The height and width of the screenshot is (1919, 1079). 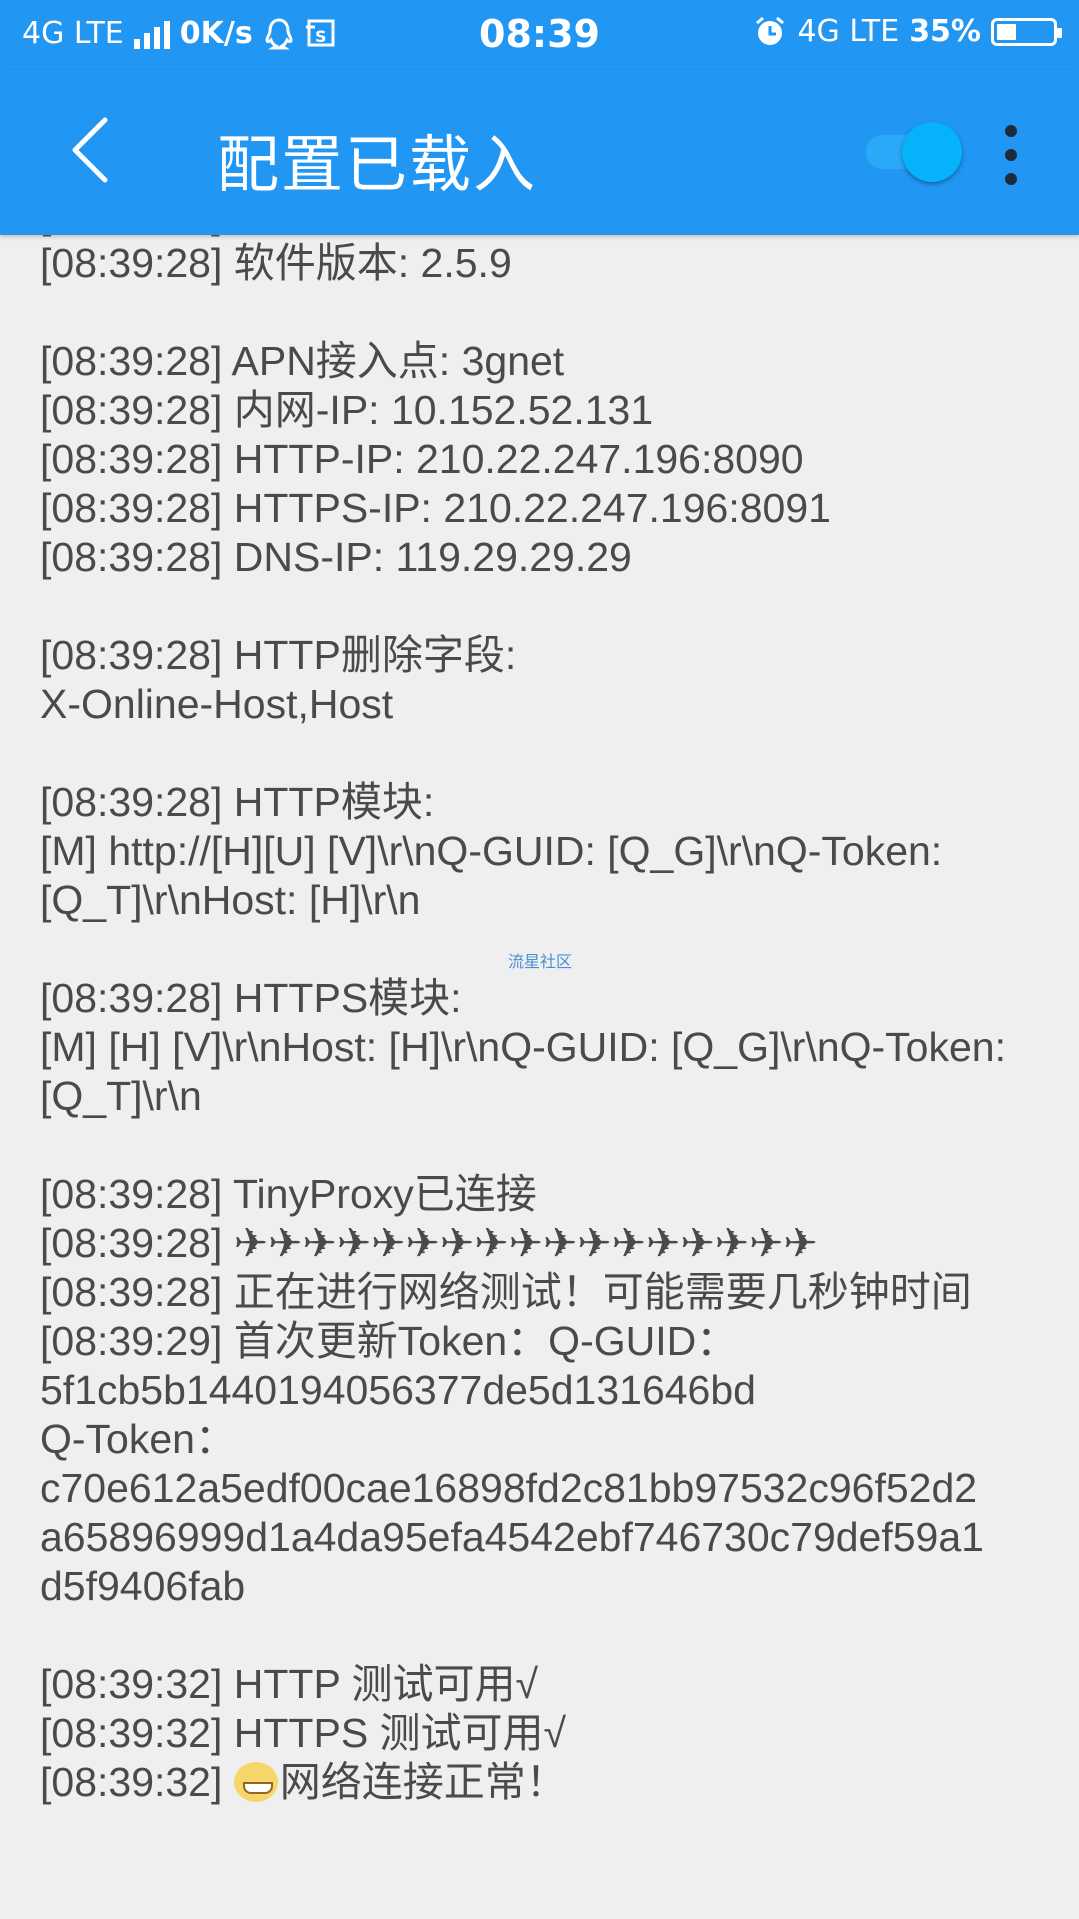 What do you see at coordinates (848, 31) in the screenshot?
I see `network-type-right: 4G LTE` at bounding box center [848, 31].